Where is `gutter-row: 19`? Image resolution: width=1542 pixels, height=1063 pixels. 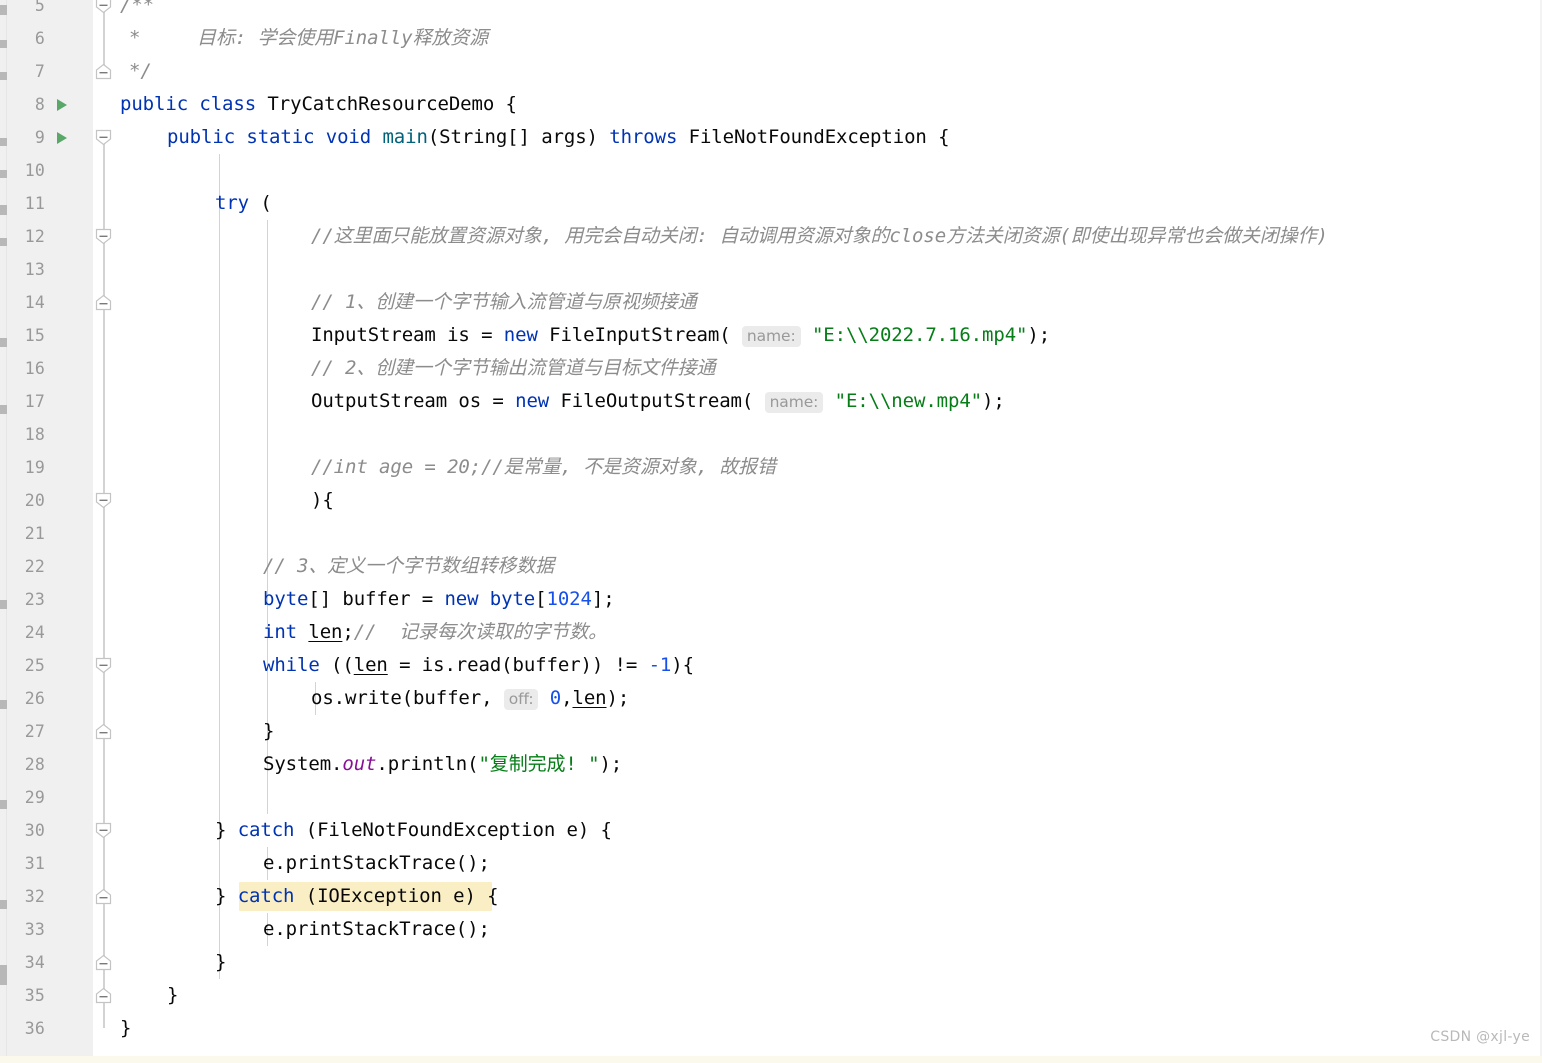
gutter-row: 19 is located at coordinates (50, 467).